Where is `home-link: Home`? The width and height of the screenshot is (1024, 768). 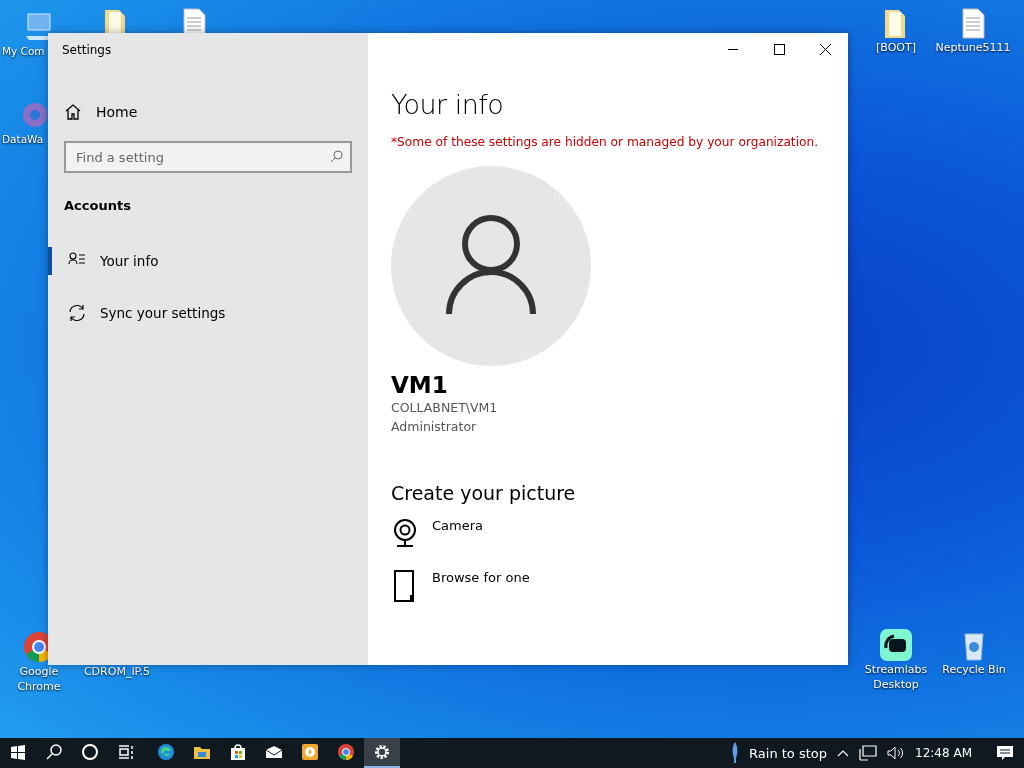 home-link: Home is located at coordinates (208, 111).